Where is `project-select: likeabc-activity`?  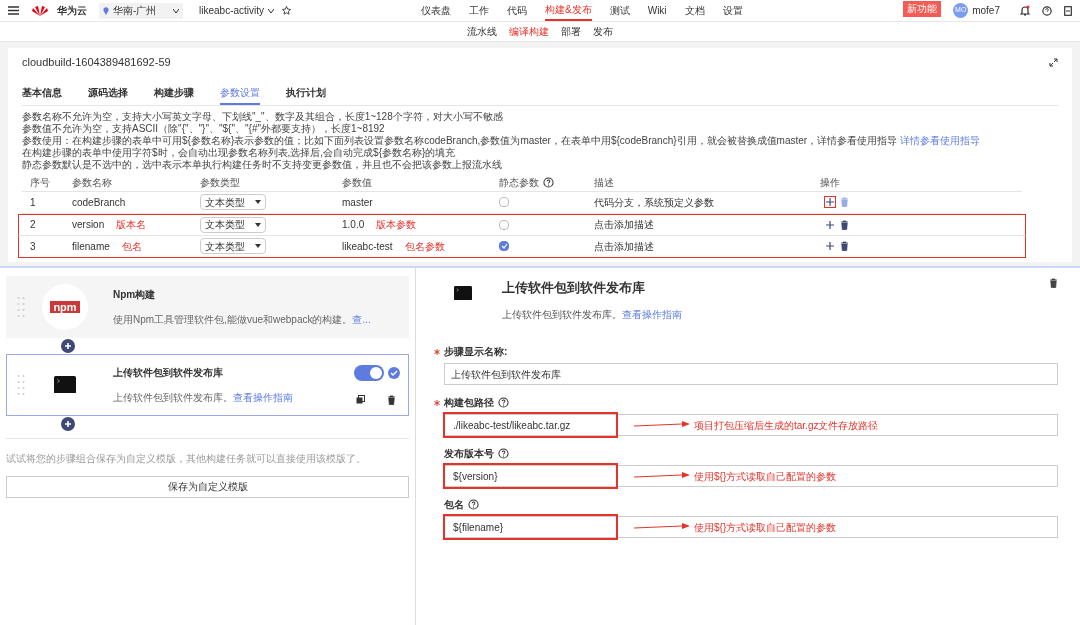
project-select: likeabc-activity is located at coordinates (237, 10).